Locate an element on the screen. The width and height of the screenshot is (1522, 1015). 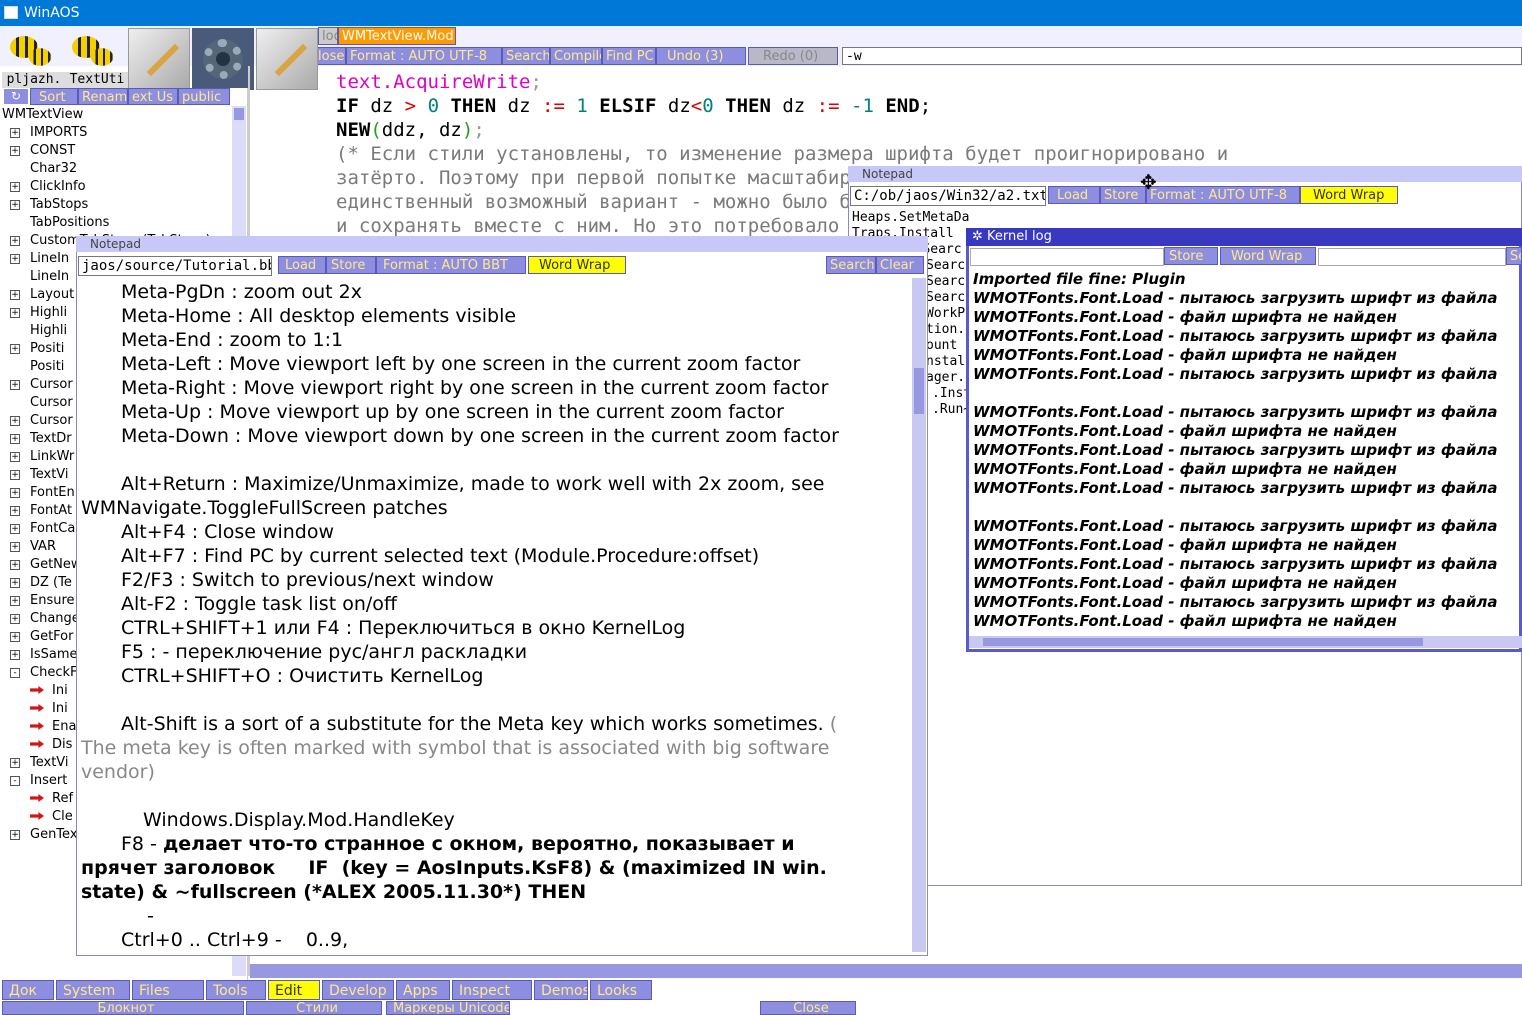
notepad2-wordwrap-button: Word Wrap is located at coordinates (1349, 195).